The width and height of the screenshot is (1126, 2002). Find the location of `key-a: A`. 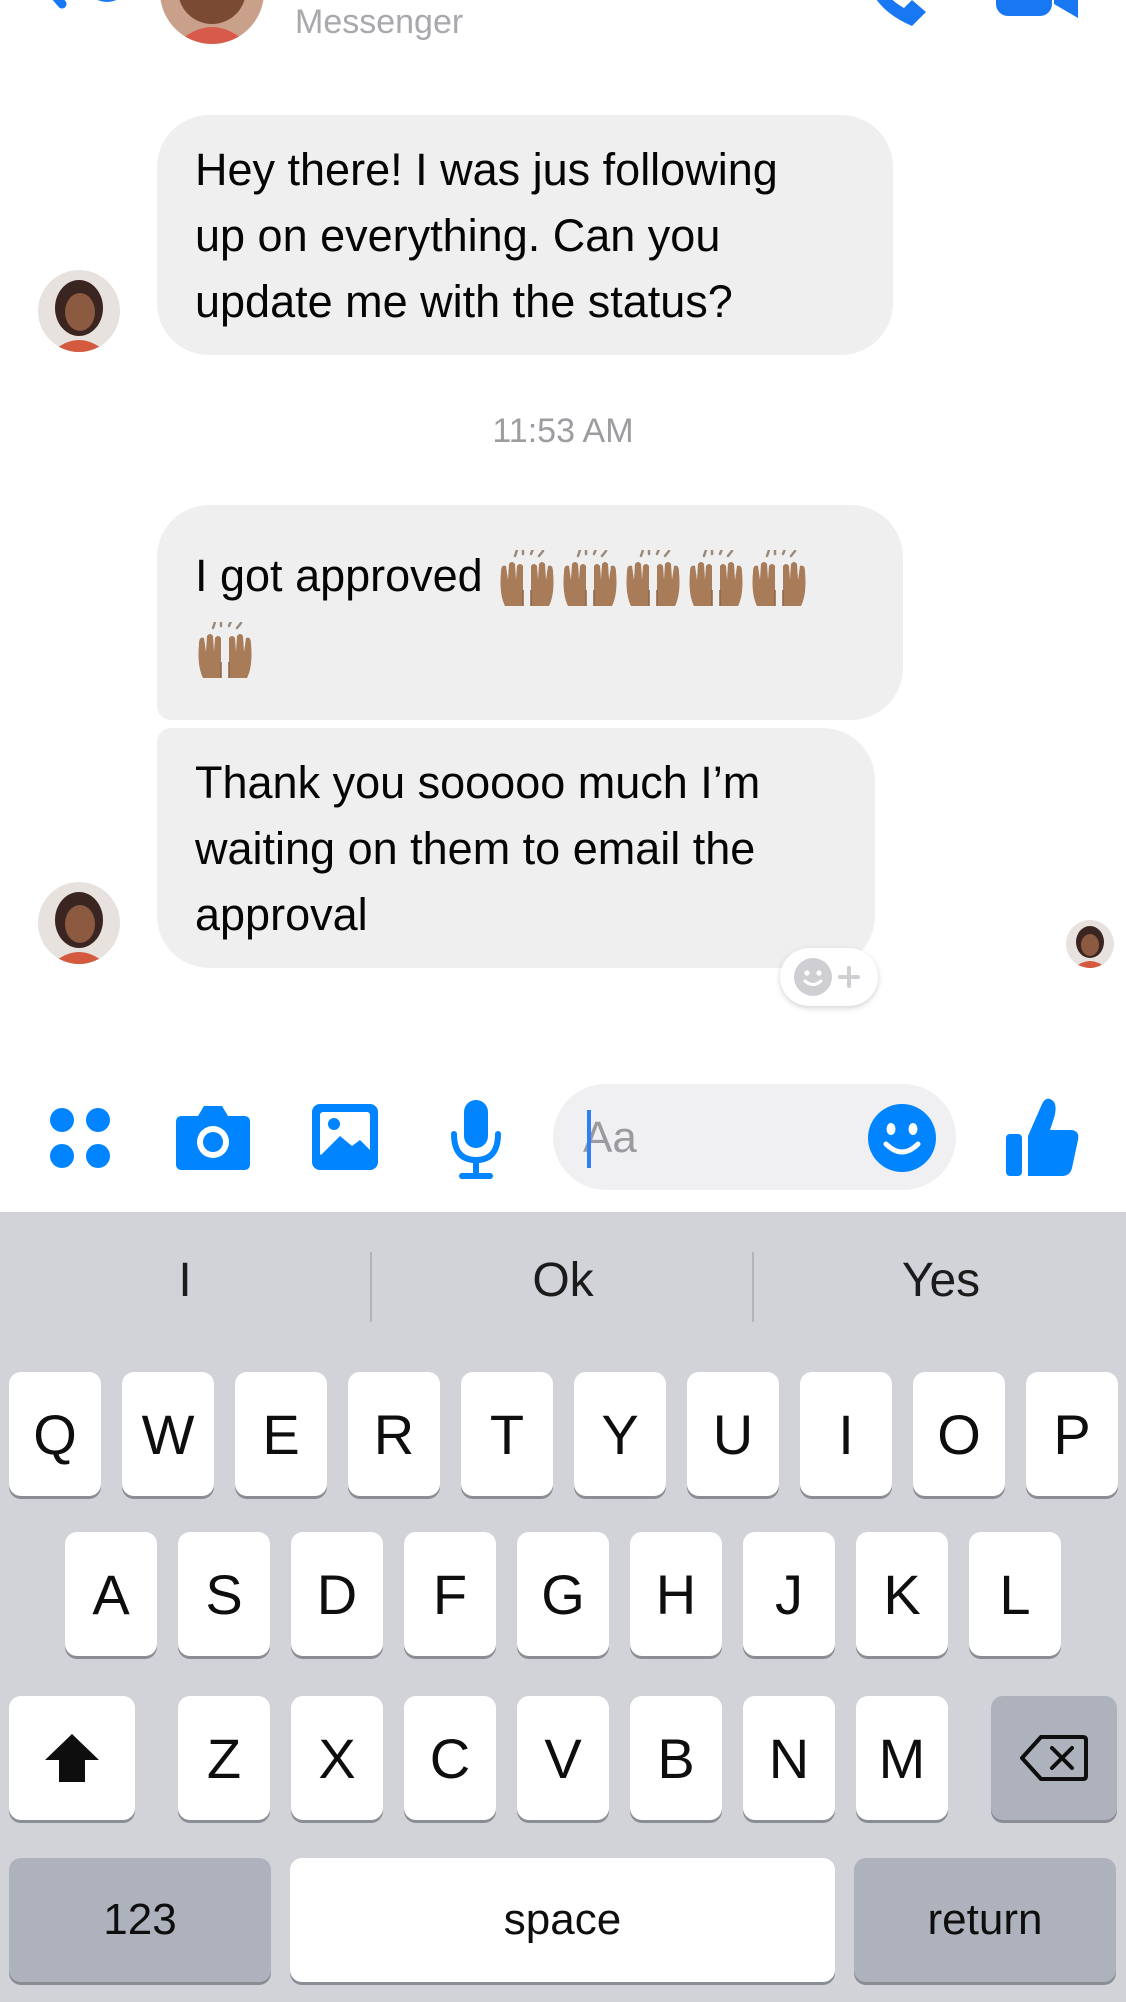

key-a: A is located at coordinates (111, 1594).